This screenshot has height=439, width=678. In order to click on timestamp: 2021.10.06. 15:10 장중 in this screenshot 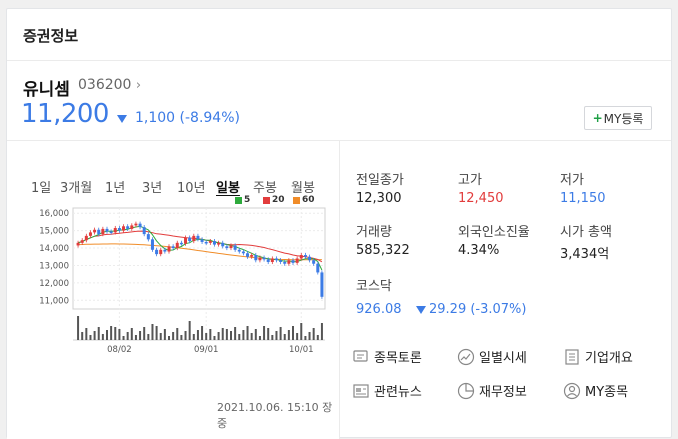, I will do `click(275, 415)`.